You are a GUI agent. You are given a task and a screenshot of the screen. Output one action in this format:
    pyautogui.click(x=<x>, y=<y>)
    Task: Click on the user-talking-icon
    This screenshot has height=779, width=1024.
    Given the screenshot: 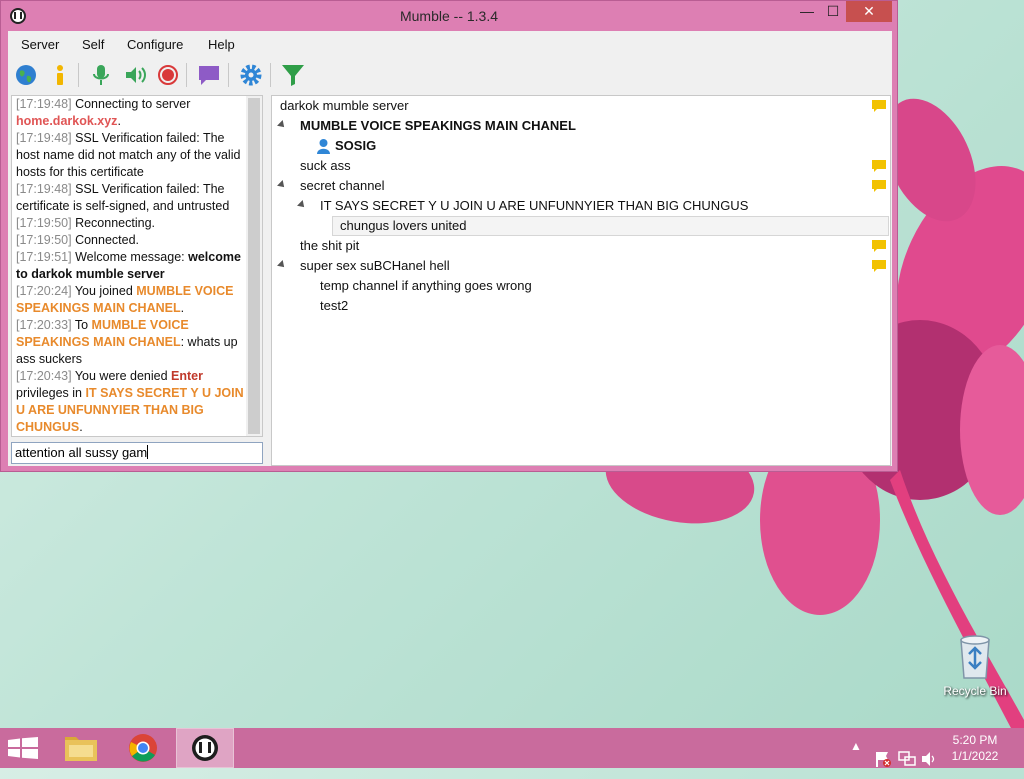 What is the action you would take?
    pyautogui.click(x=323, y=146)
    